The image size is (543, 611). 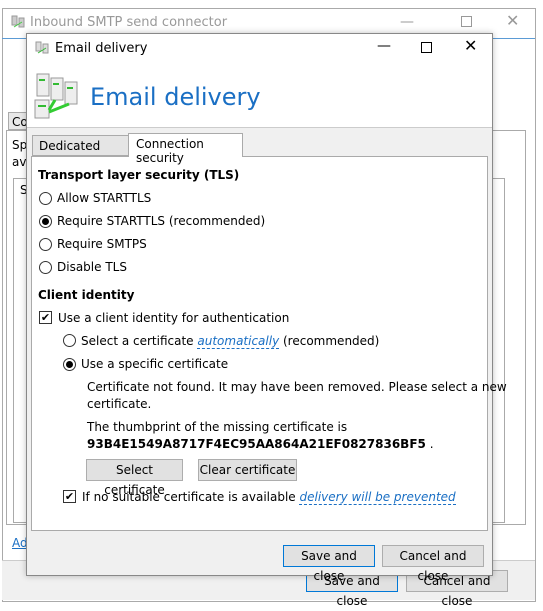 I want to click on thumbprint-value: 93B4E1549A8717F4EC95AA864A21EF0827836BF5, so click(x=256, y=444).